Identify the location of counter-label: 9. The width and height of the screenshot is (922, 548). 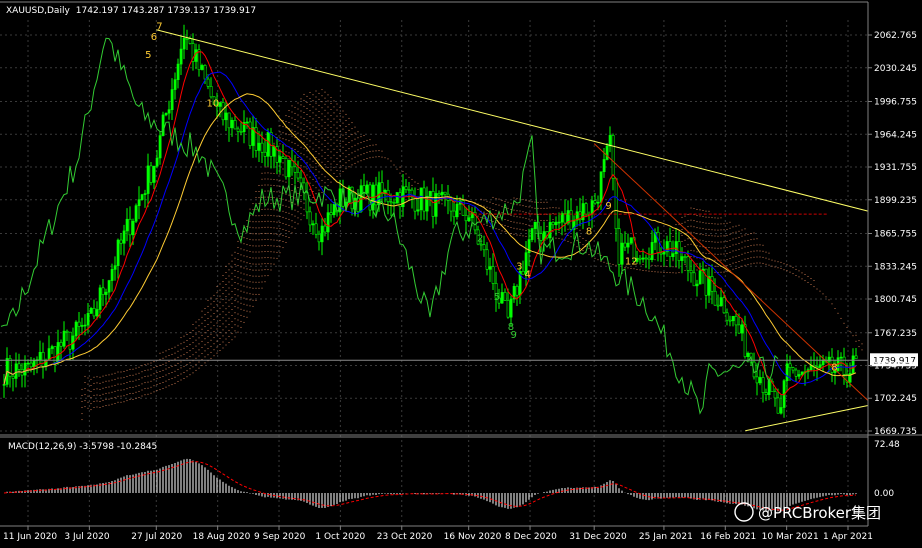
(608, 206).